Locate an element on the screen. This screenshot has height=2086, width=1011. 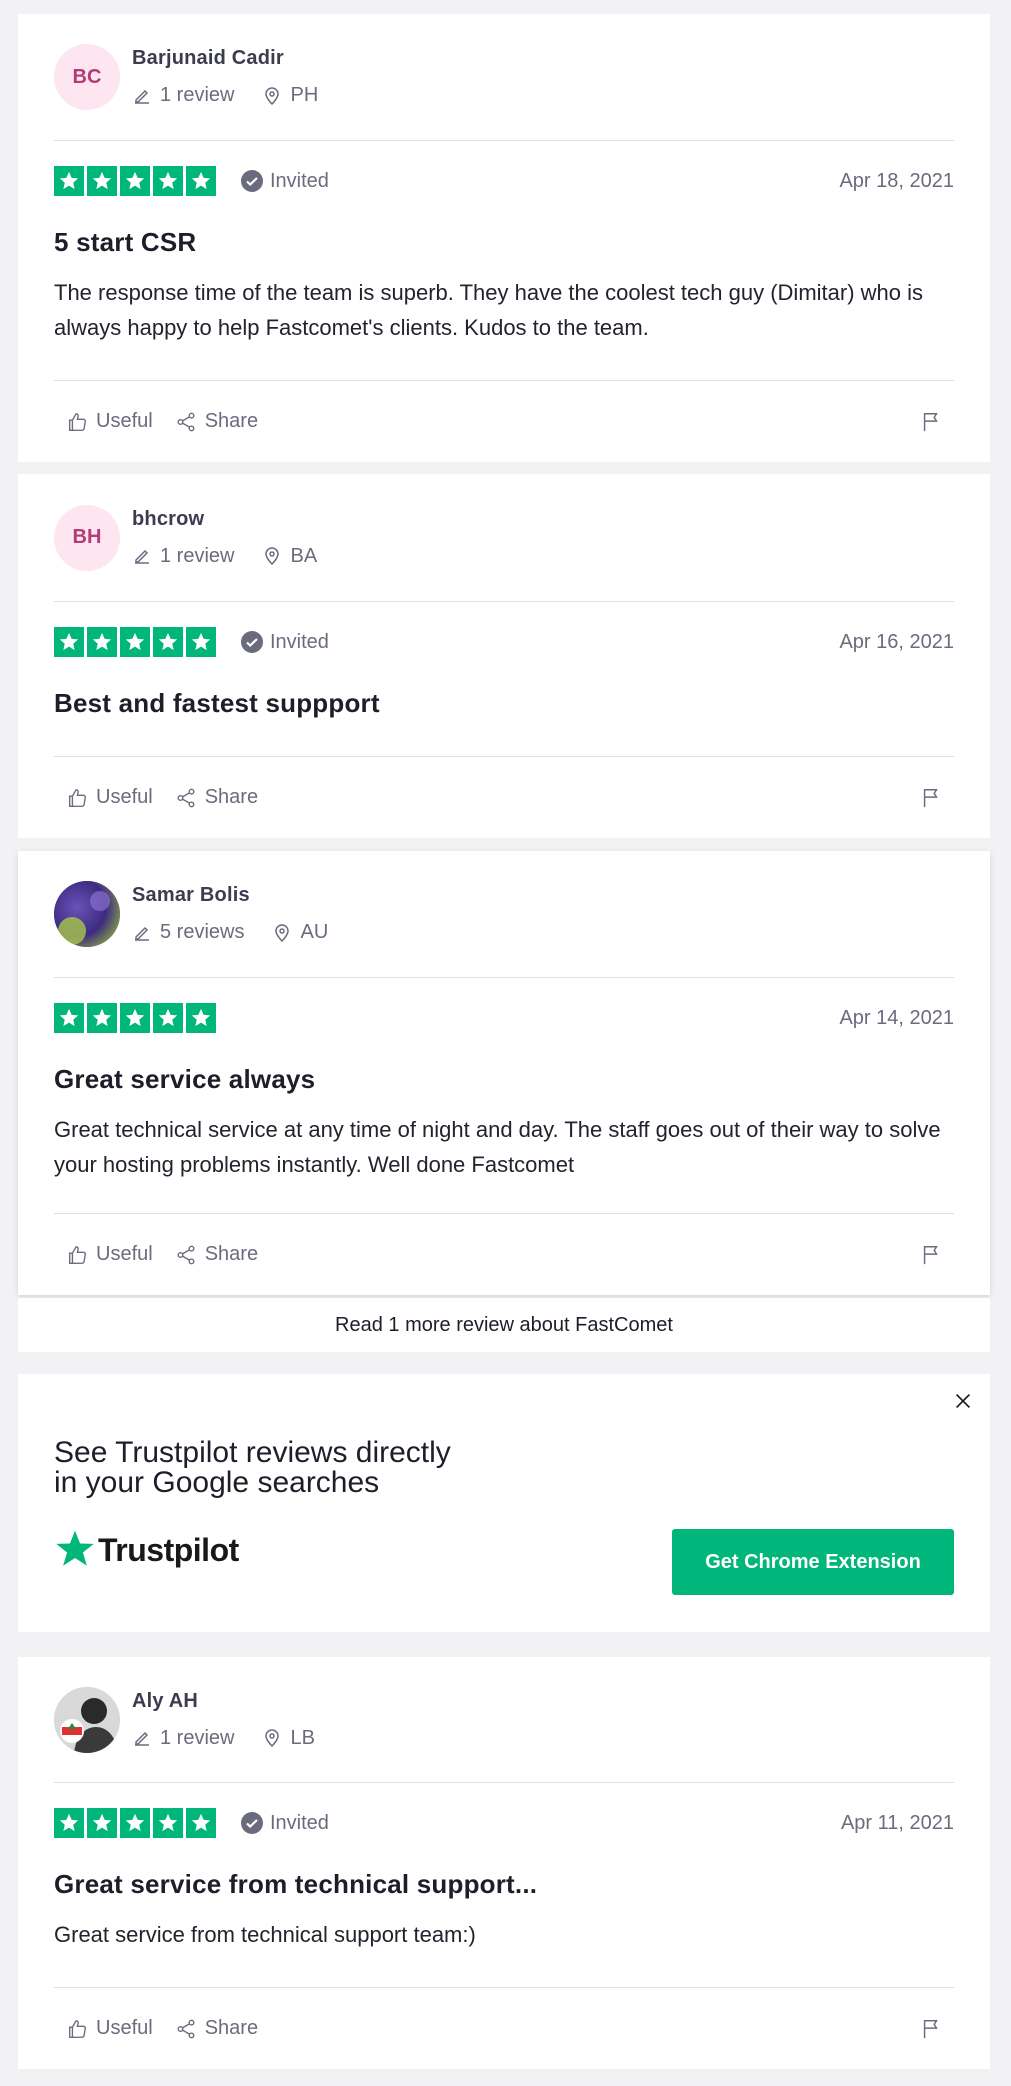
close-icon is located at coordinates (963, 1401).